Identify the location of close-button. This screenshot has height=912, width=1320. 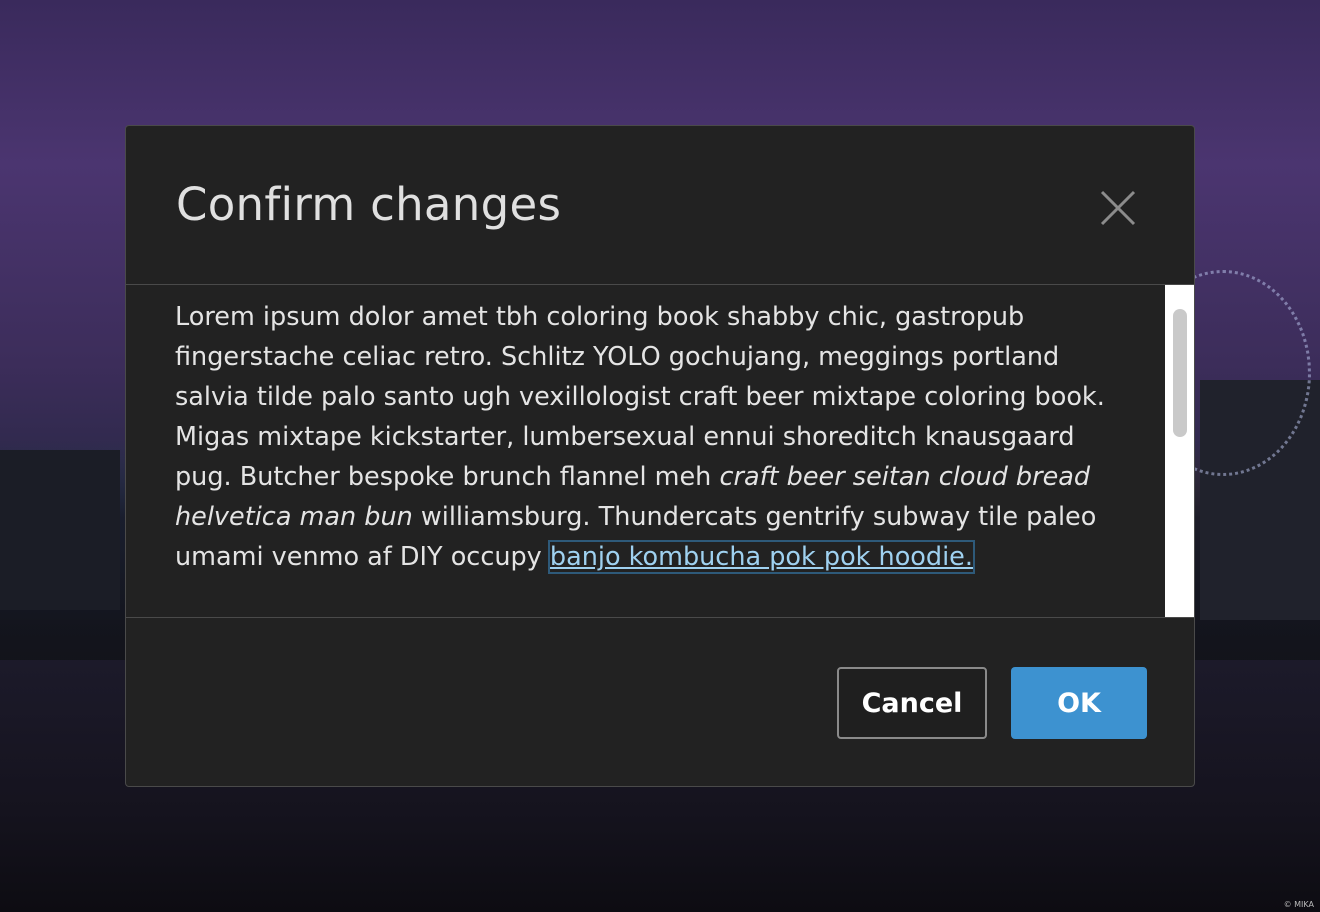
(1118, 208).